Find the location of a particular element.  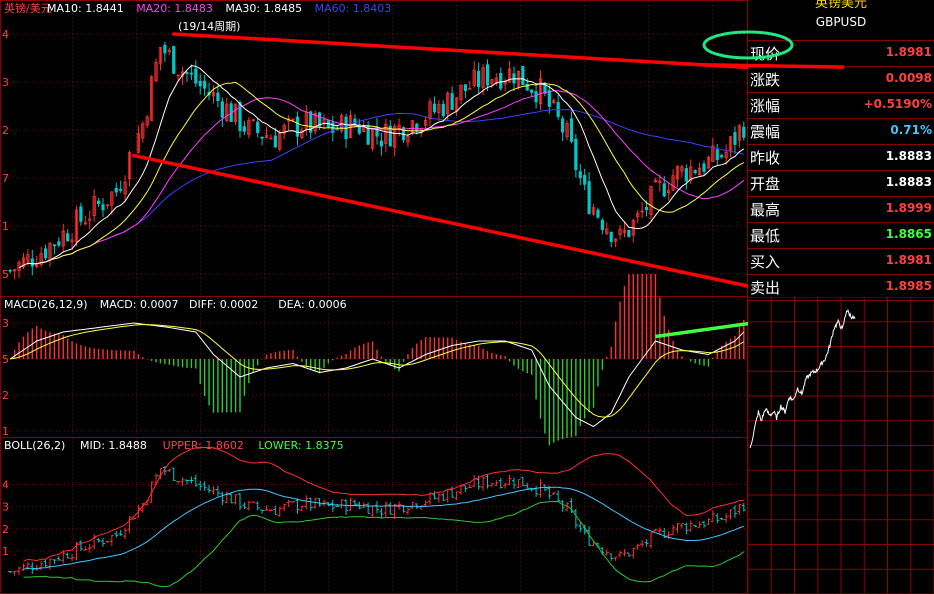

trend-line-extension is located at coordinates (772, 65).